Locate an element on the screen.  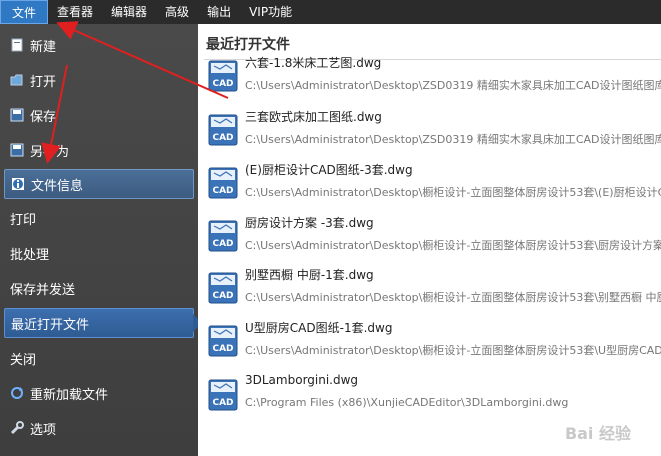
sidebar-item-close: 关闭 is located at coordinates (99, 358).